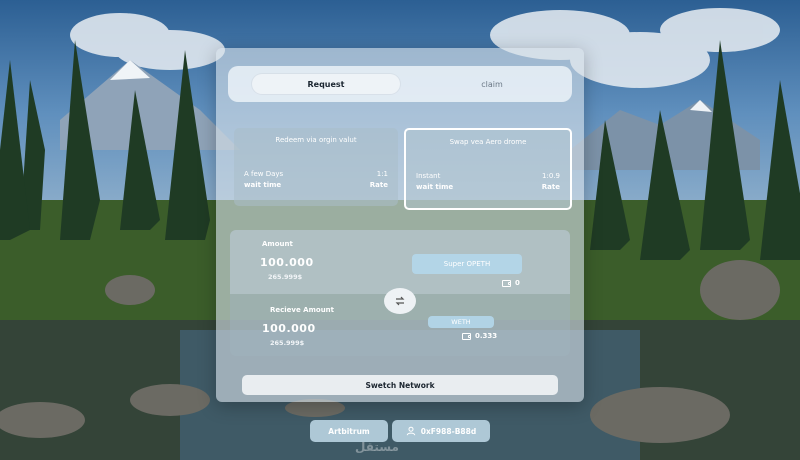 This screenshot has width=800, height=460. I want to click on tab-request: Request, so click(326, 84).